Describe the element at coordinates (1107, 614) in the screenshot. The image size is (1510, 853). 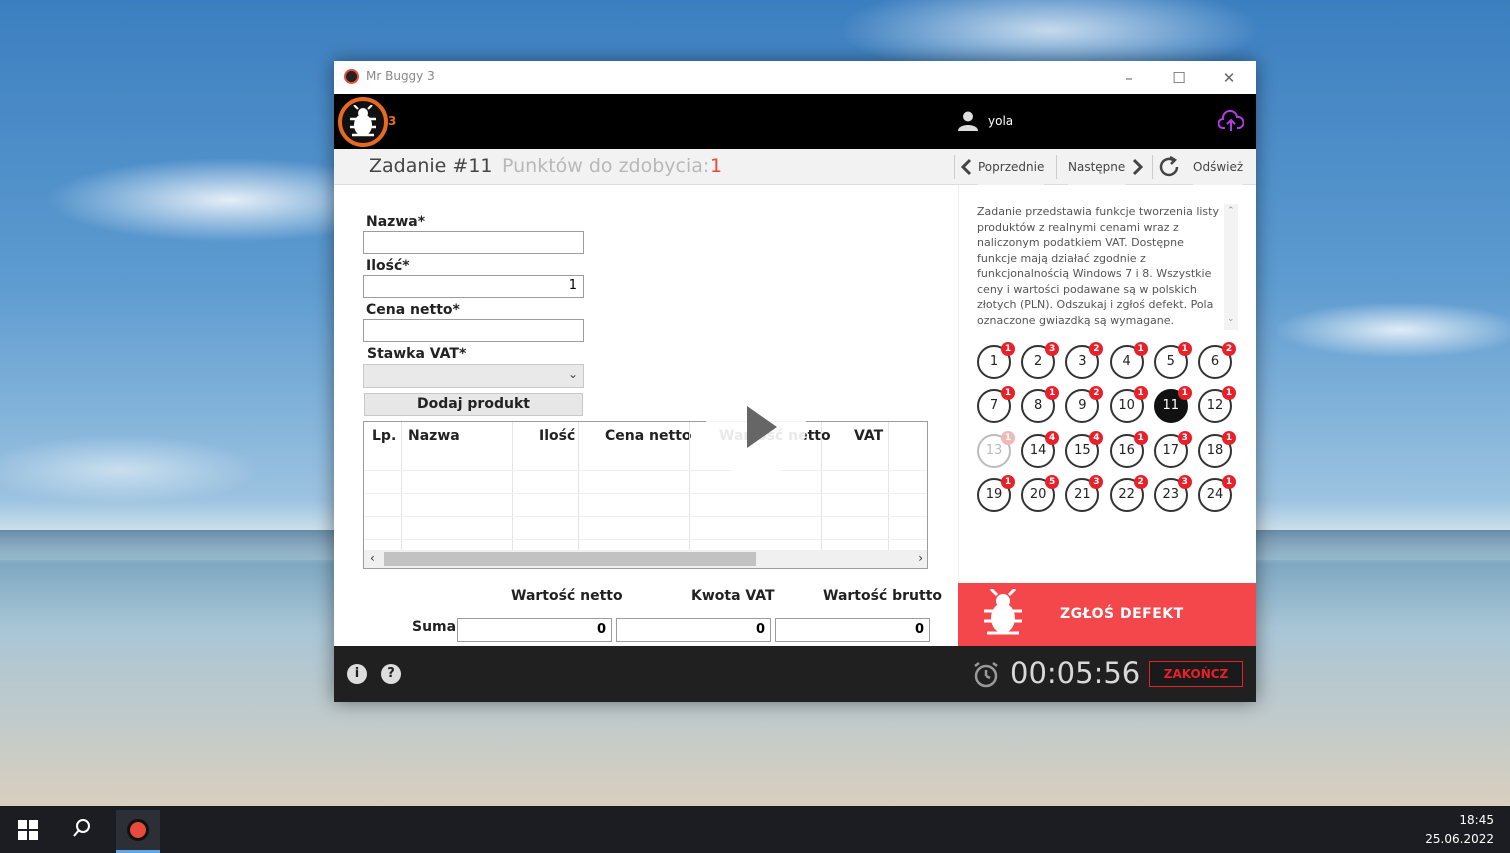
I see `report-defect-button: ZGŁOŚ DEFEKT` at that location.